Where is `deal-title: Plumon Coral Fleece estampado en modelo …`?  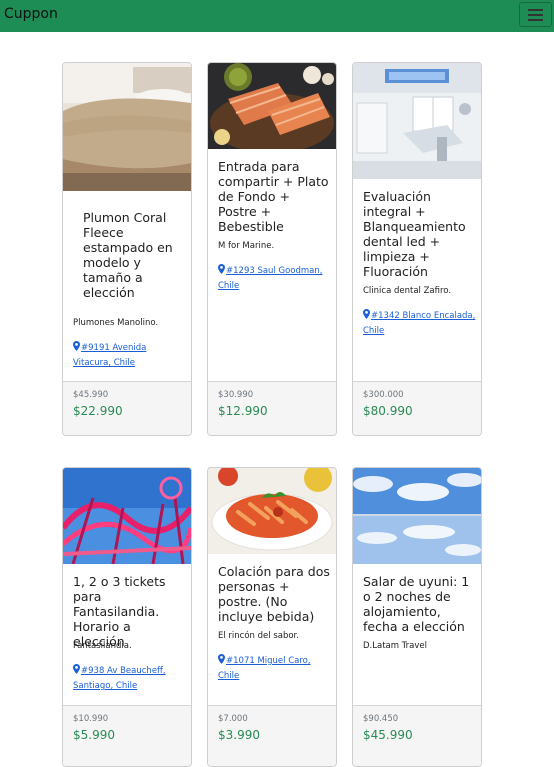
deal-title: Plumon Coral Fleece estampado en modelo … is located at coordinates (133, 255).